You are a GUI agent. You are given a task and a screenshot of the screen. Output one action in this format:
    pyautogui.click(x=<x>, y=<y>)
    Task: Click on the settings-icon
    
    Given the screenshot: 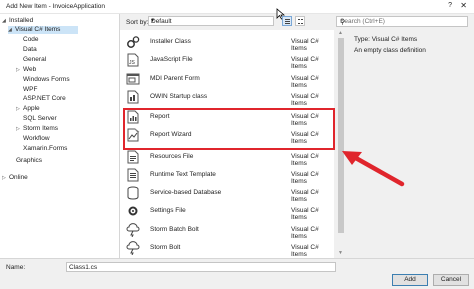 What is the action you would take?
    pyautogui.click(x=133, y=211)
    